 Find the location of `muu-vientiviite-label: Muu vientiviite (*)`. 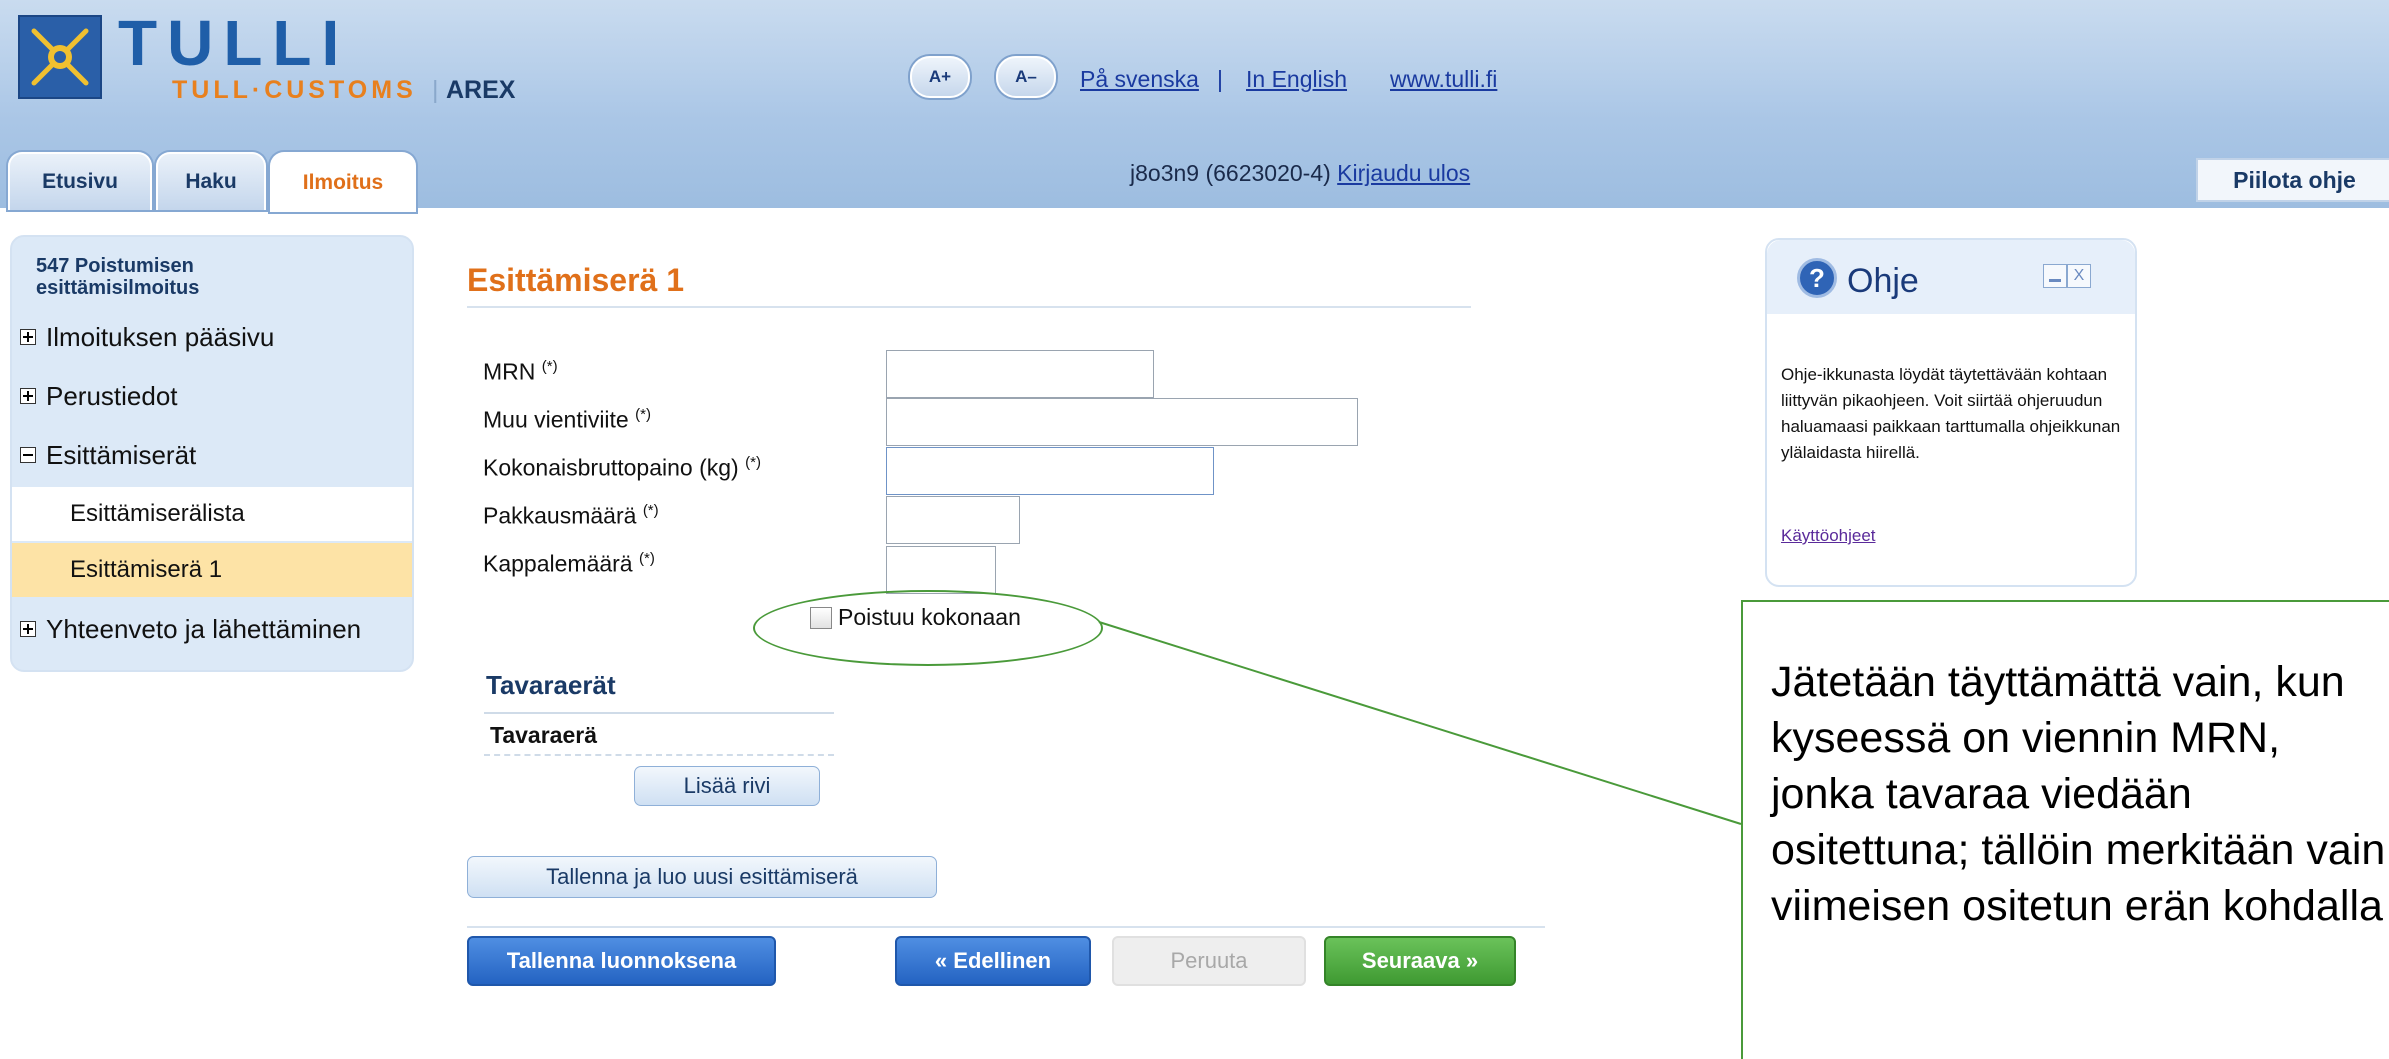

muu-vientiviite-label: Muu vientiviite (*) is located at coordinates (567, 419).